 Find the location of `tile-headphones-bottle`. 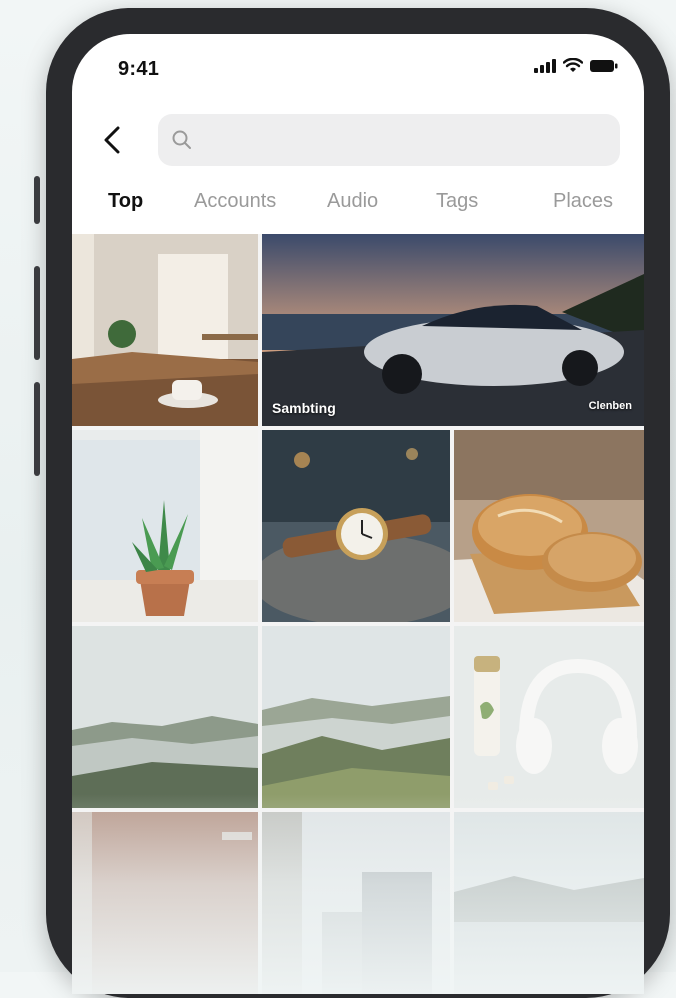

tile-headphones-bottle is located at coordinates (549, 717).